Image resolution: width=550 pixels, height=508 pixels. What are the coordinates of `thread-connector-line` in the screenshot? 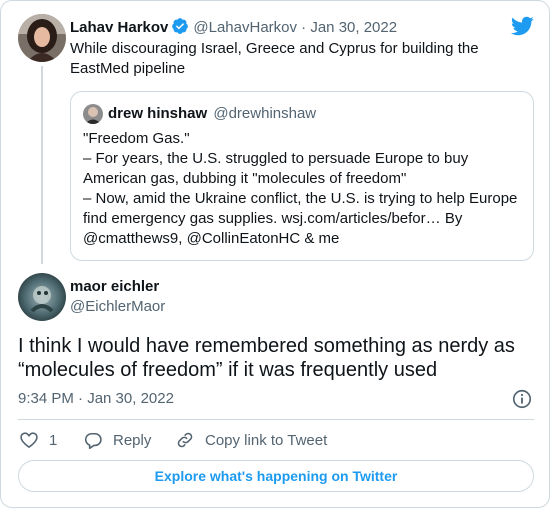 It's located at (42, 165).